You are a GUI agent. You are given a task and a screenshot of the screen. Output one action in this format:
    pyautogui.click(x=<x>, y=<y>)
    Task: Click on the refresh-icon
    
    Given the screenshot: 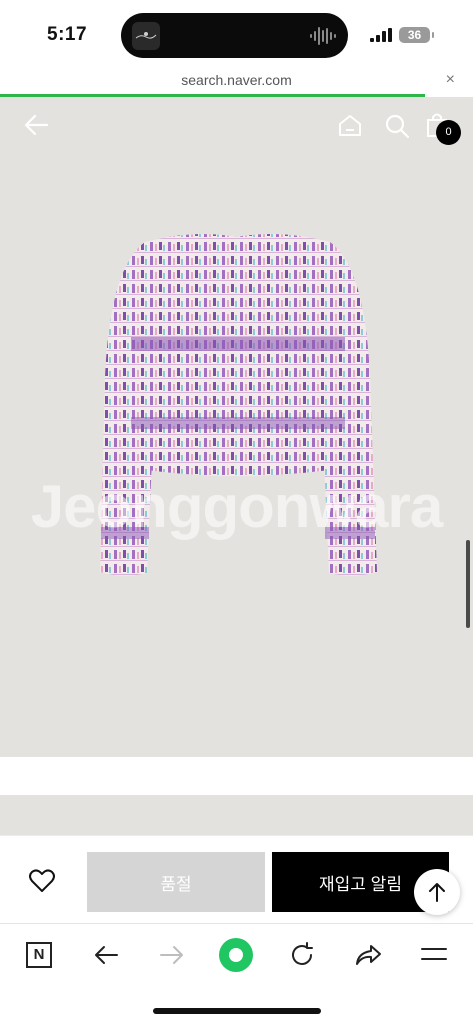 What is the action you would take?
    pyautogui.click(x=302, y=953)
    